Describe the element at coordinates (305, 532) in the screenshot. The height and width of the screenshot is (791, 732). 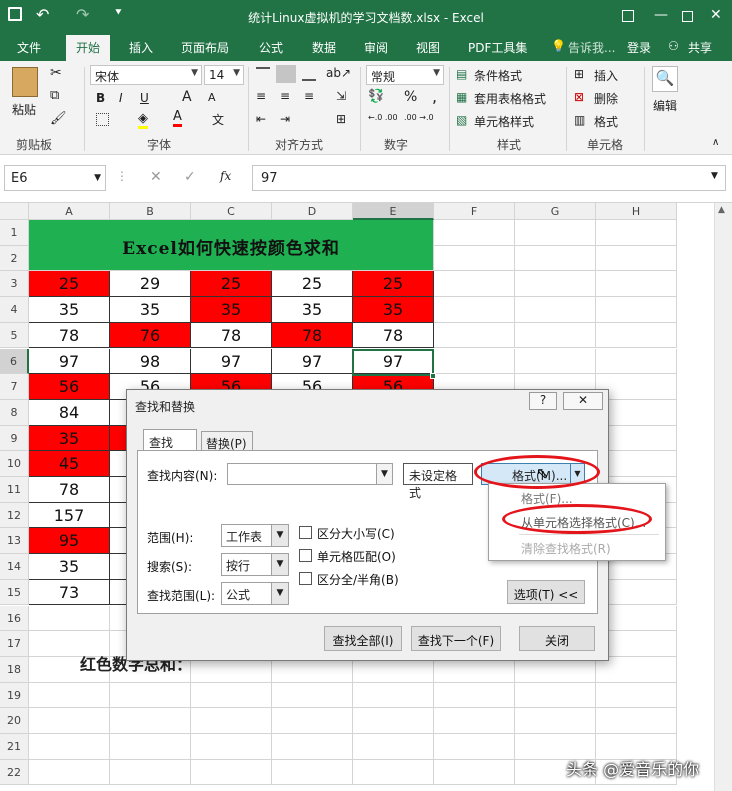
I see `match-case-checkbox` at that location.